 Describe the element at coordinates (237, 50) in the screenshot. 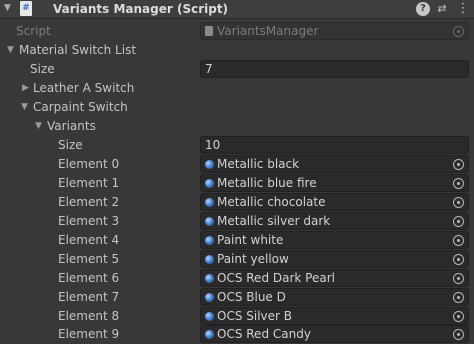

I see `material-switch-list-foldout: ▼ Material Switch List` at that location.